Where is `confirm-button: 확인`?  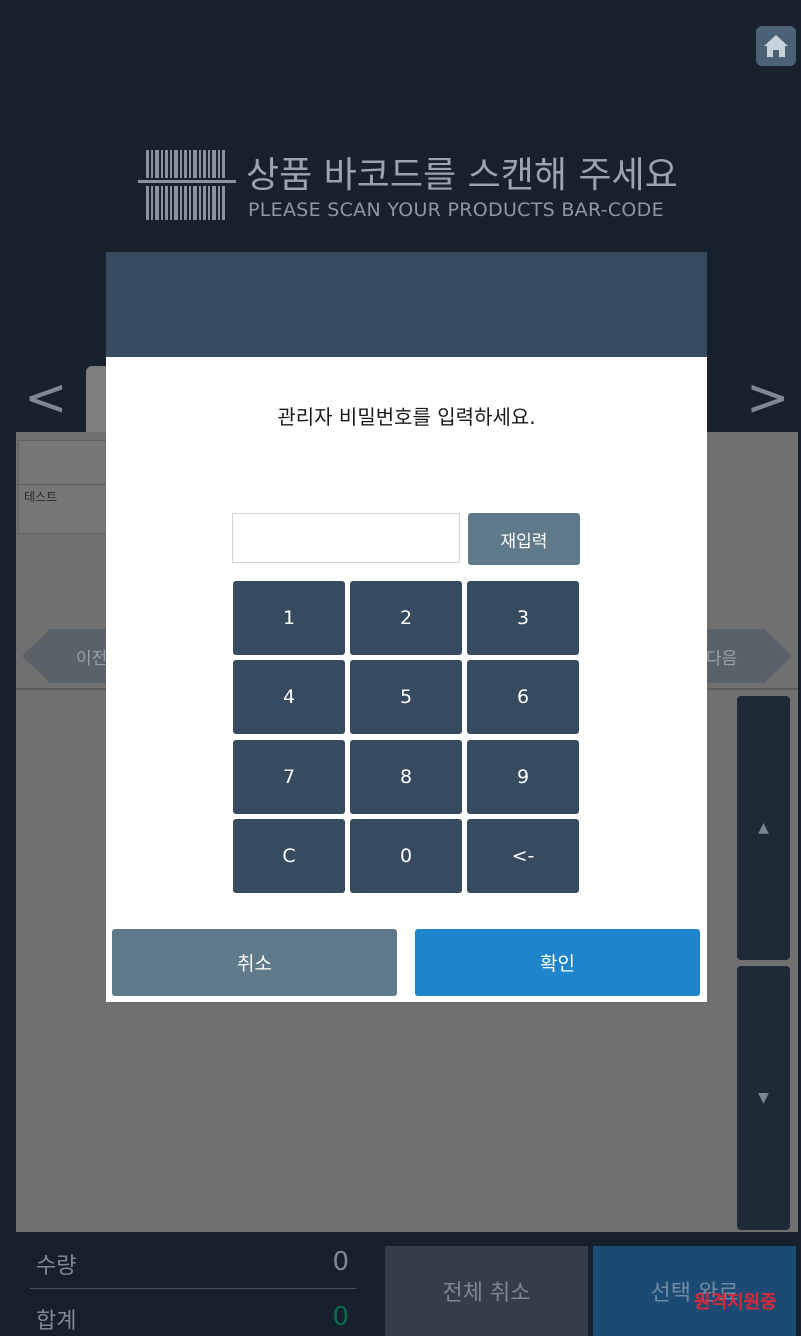
confirm-button: 확인 is located at coordinates (557, 962).